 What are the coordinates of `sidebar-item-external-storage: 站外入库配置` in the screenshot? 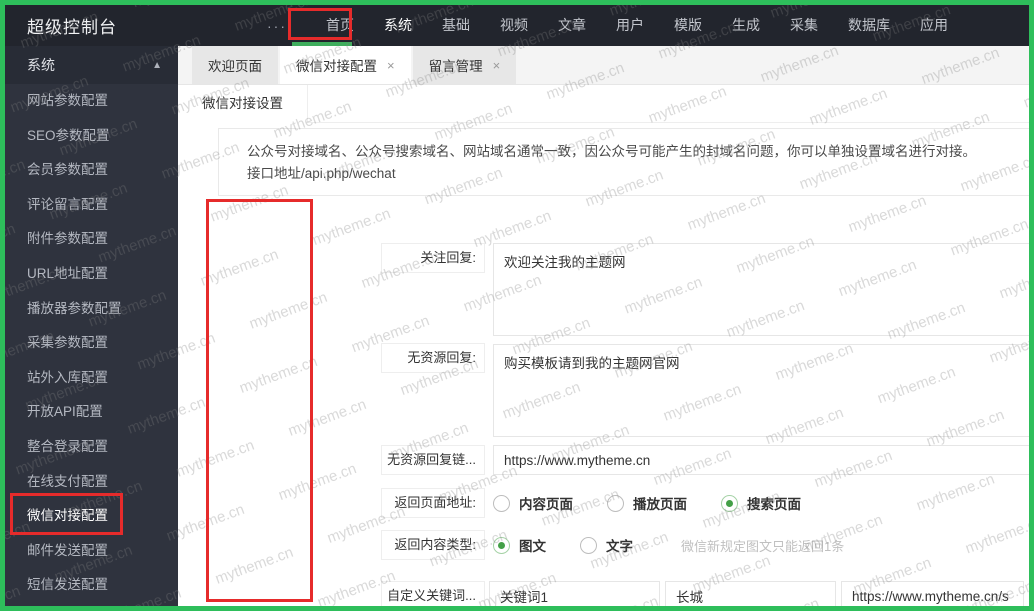 It's located at (91, 378).